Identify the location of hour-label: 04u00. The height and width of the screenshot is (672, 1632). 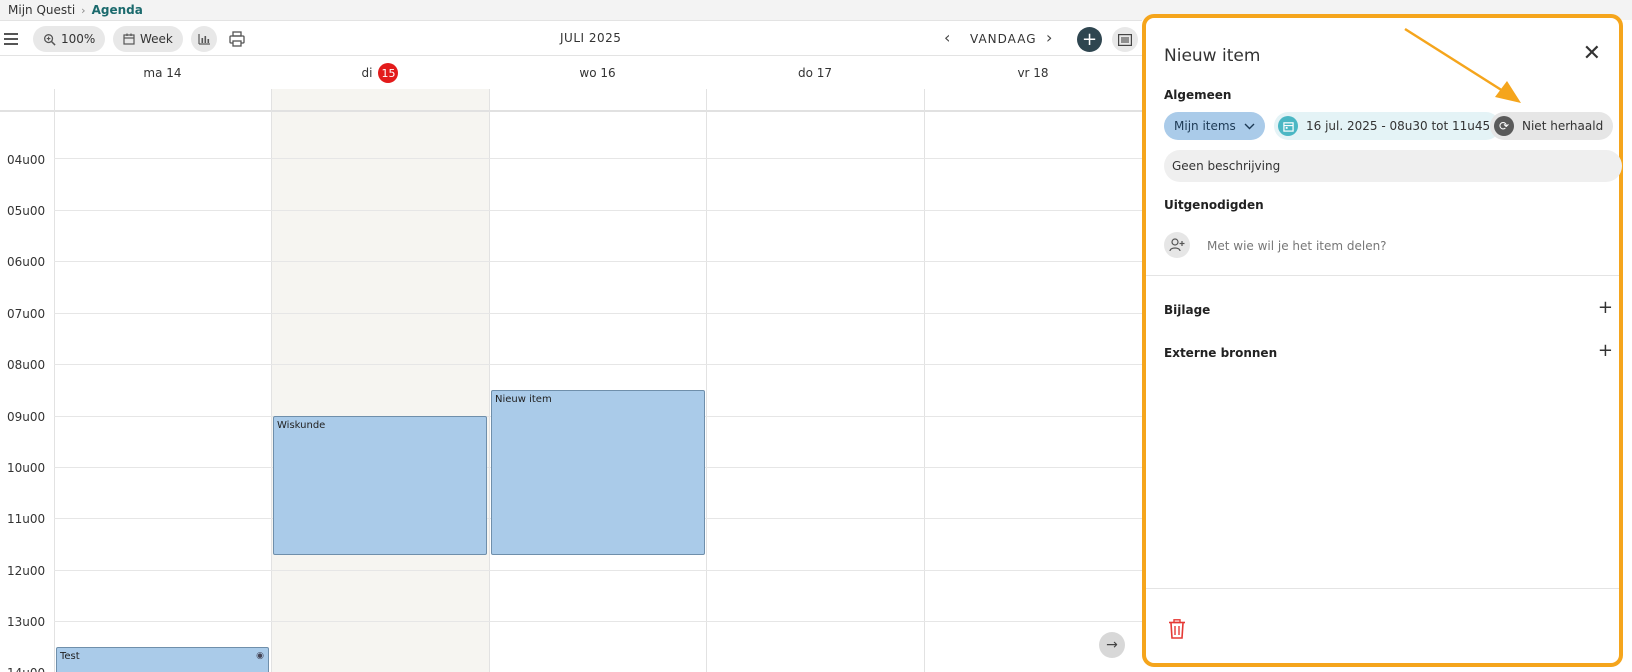
(26, 160).